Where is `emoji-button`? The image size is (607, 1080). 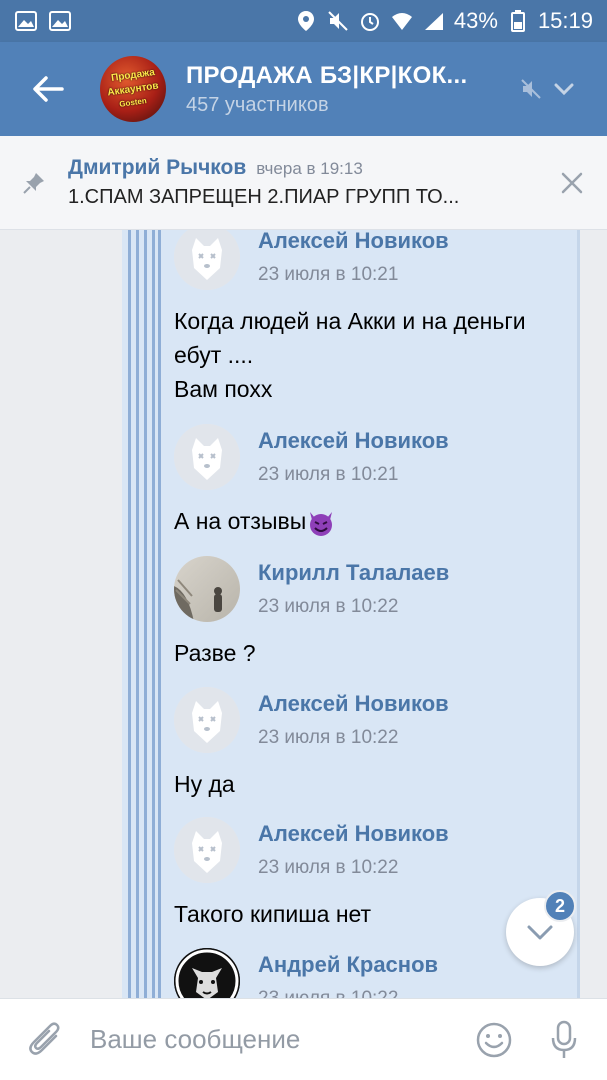 emoji-button is located at coordinates (494, 1040).